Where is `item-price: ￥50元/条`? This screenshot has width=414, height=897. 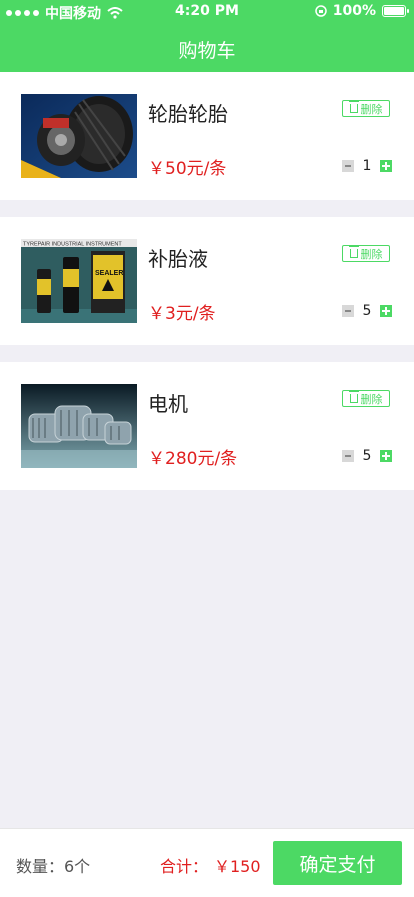 item-price: ￥50元/条 is located at coordinates (187, 169).